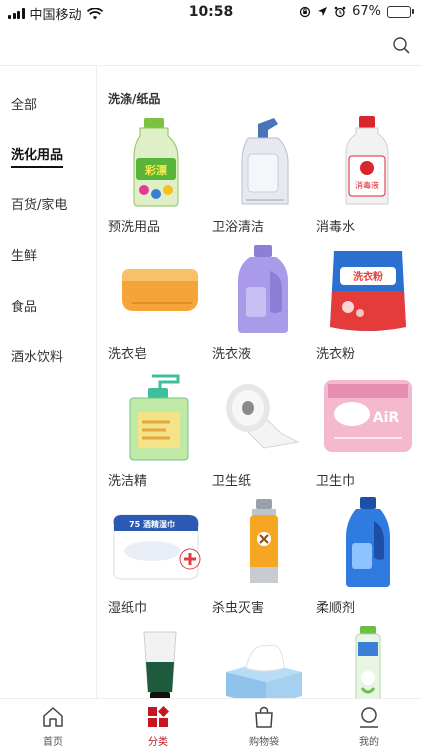  What do you see at coordinates (37, 355) in the screenshot?
I see `sidebar-item-drinks: 酒水饮料` at bounding box center [37, 355].